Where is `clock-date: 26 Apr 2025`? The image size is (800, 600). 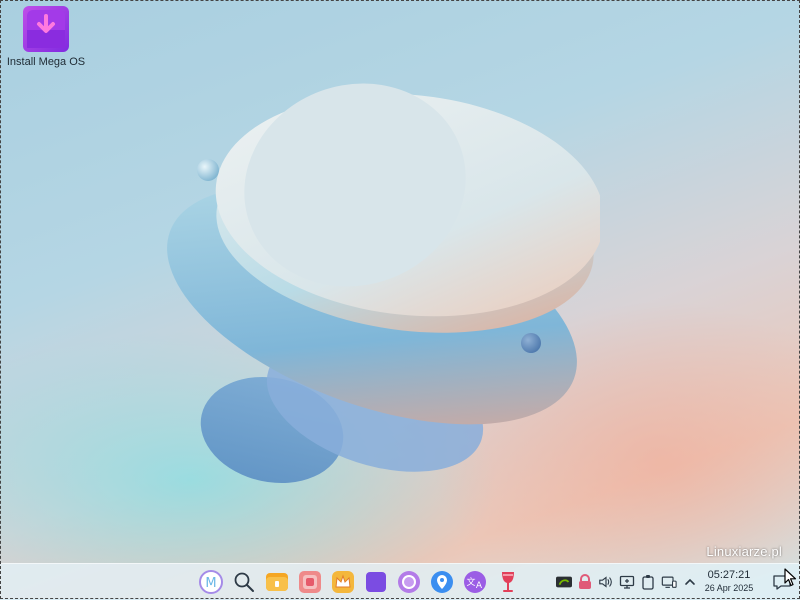
clock-date: 26 Apr 2025 is located at coordinates (729, 588).